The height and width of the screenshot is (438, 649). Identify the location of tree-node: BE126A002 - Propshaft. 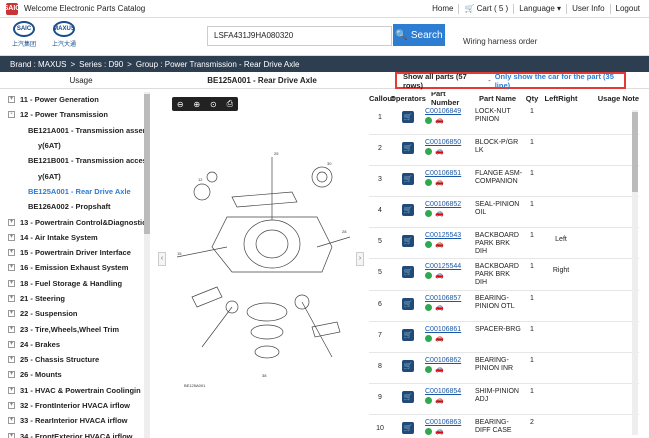
(75, 206).